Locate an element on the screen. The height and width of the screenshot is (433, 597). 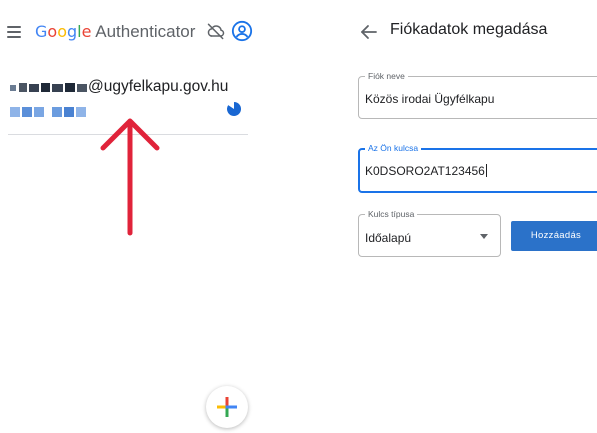
red-up-arrow-annotation is located at coordinates (130, 177).